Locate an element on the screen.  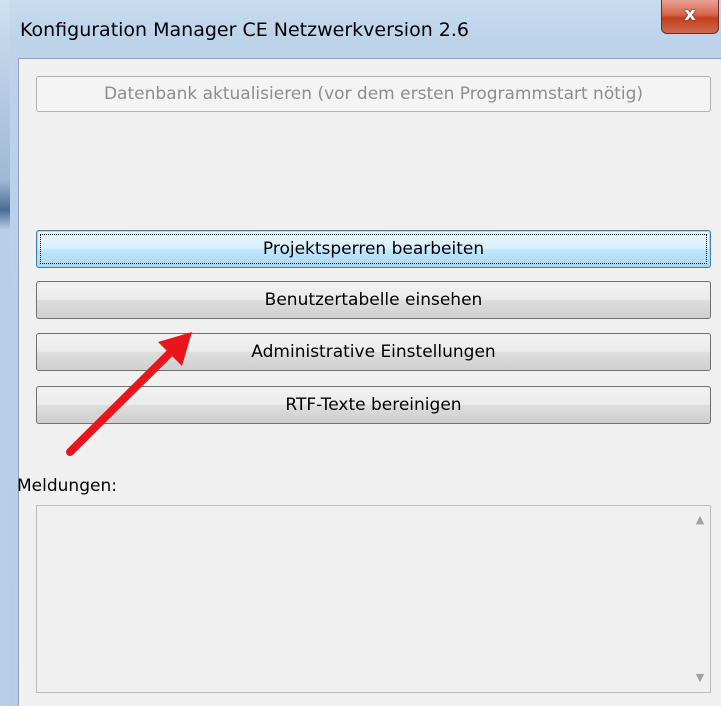
close-button: x is located at coordinates (690, 17).